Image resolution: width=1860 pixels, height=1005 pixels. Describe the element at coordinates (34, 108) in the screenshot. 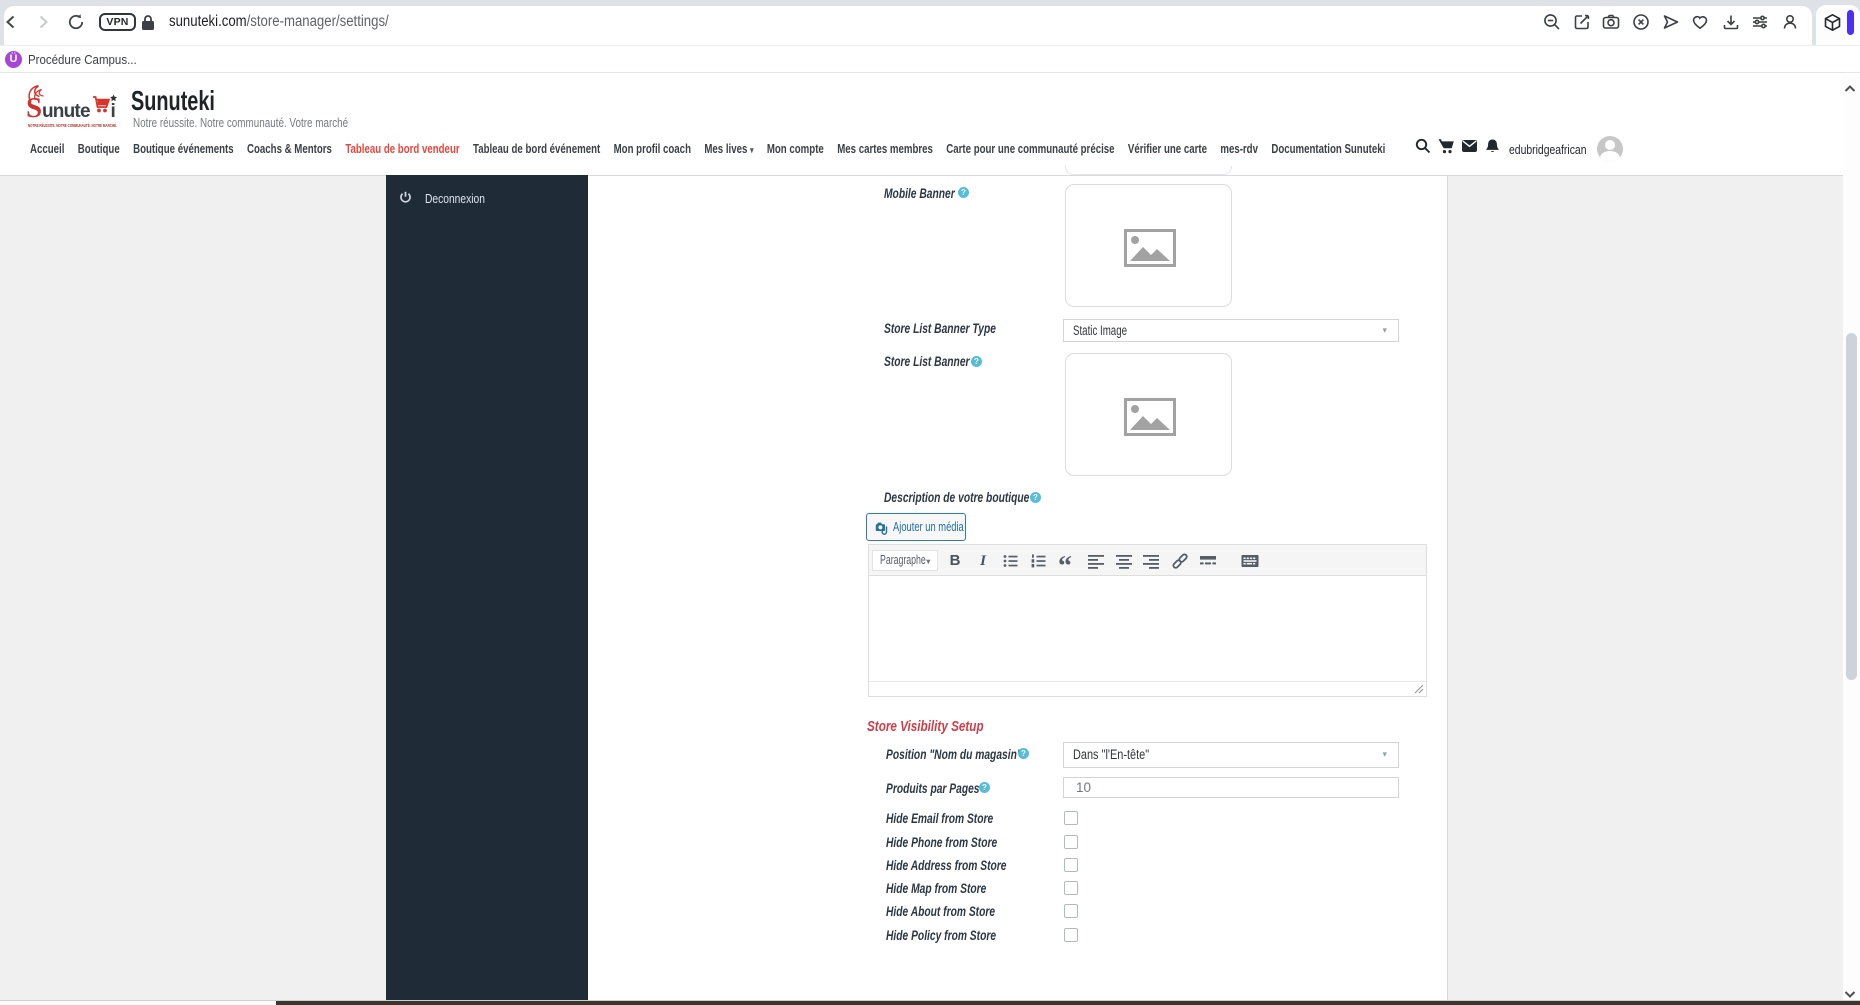

I see `svg-text: S` at that location.